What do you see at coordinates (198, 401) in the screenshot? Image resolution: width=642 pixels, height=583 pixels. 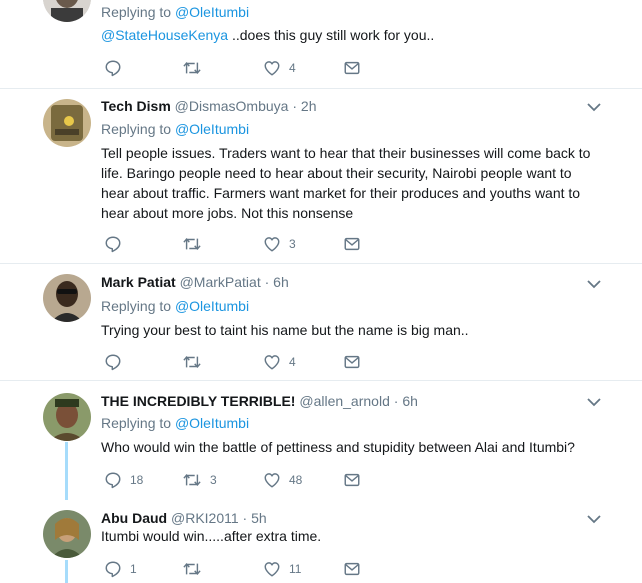 I see `display-name: THE INCREDIBLY TERRIBLE!` at bounding box center [198, 401].